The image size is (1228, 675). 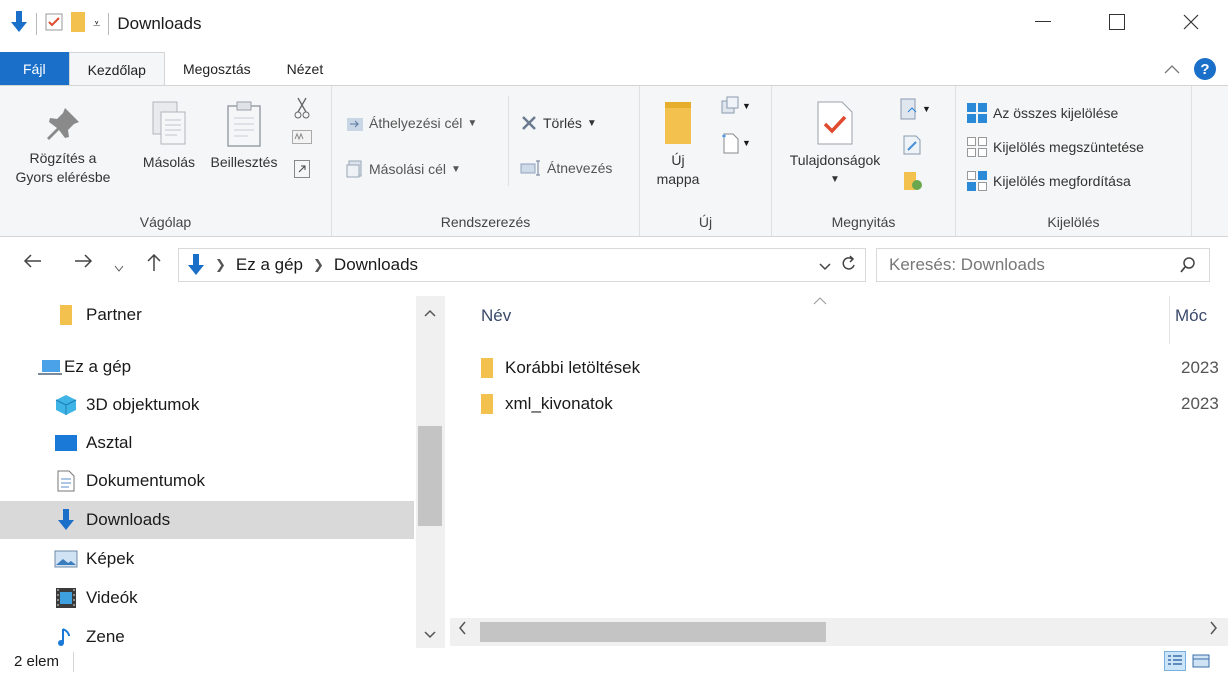 What do you see at coordinates (825, 267) in the screenshot?
I see `address-history-icon` at bounding box center [825, 267].